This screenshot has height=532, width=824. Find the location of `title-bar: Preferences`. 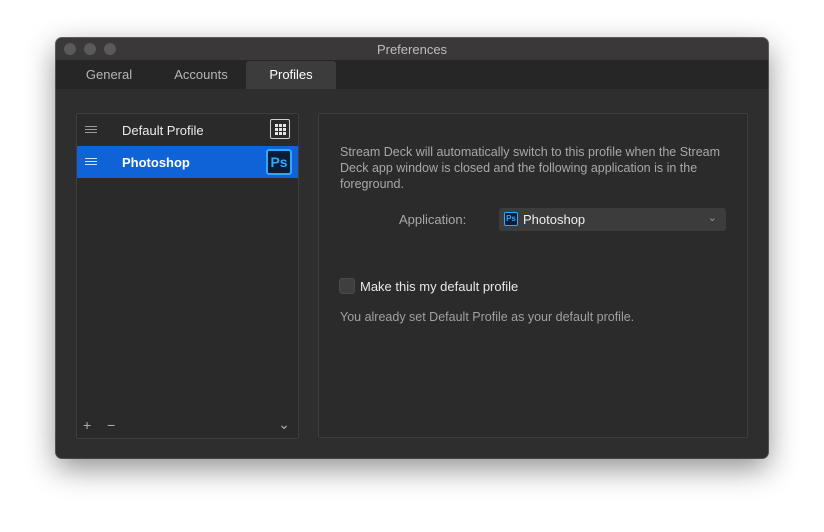

title-bar: Preferences is located at coordinates (412, 49).